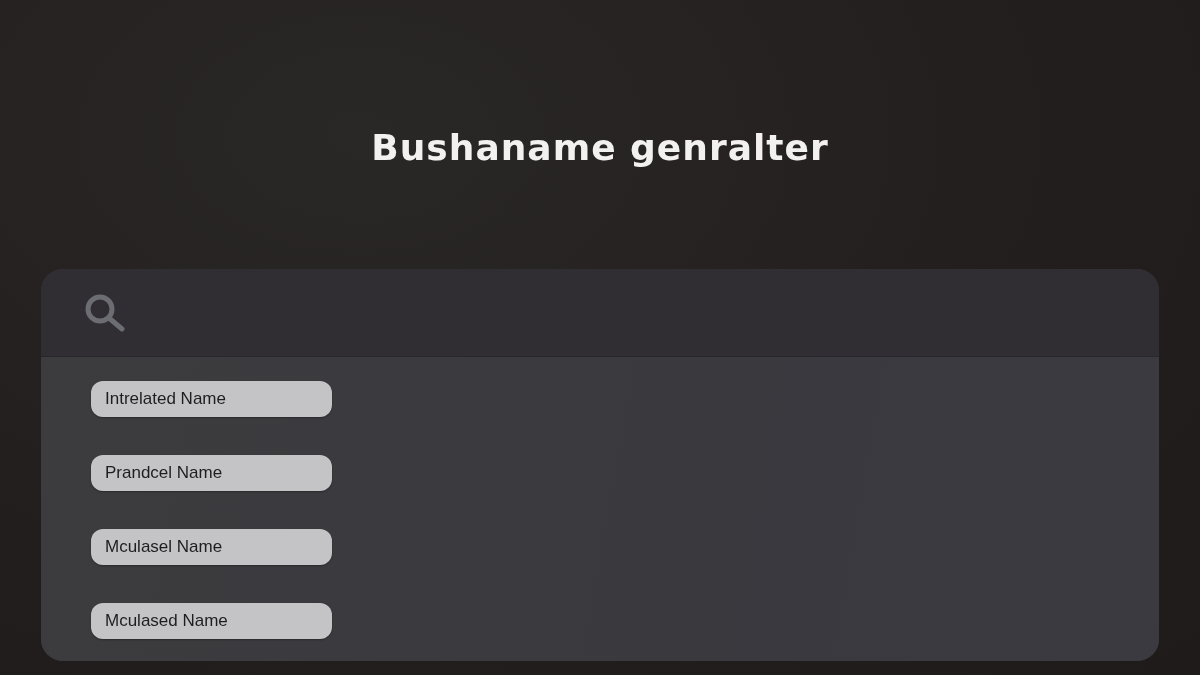 This screenshot has height=675, width=1200. I want to click on search-field, so click(600, 313).